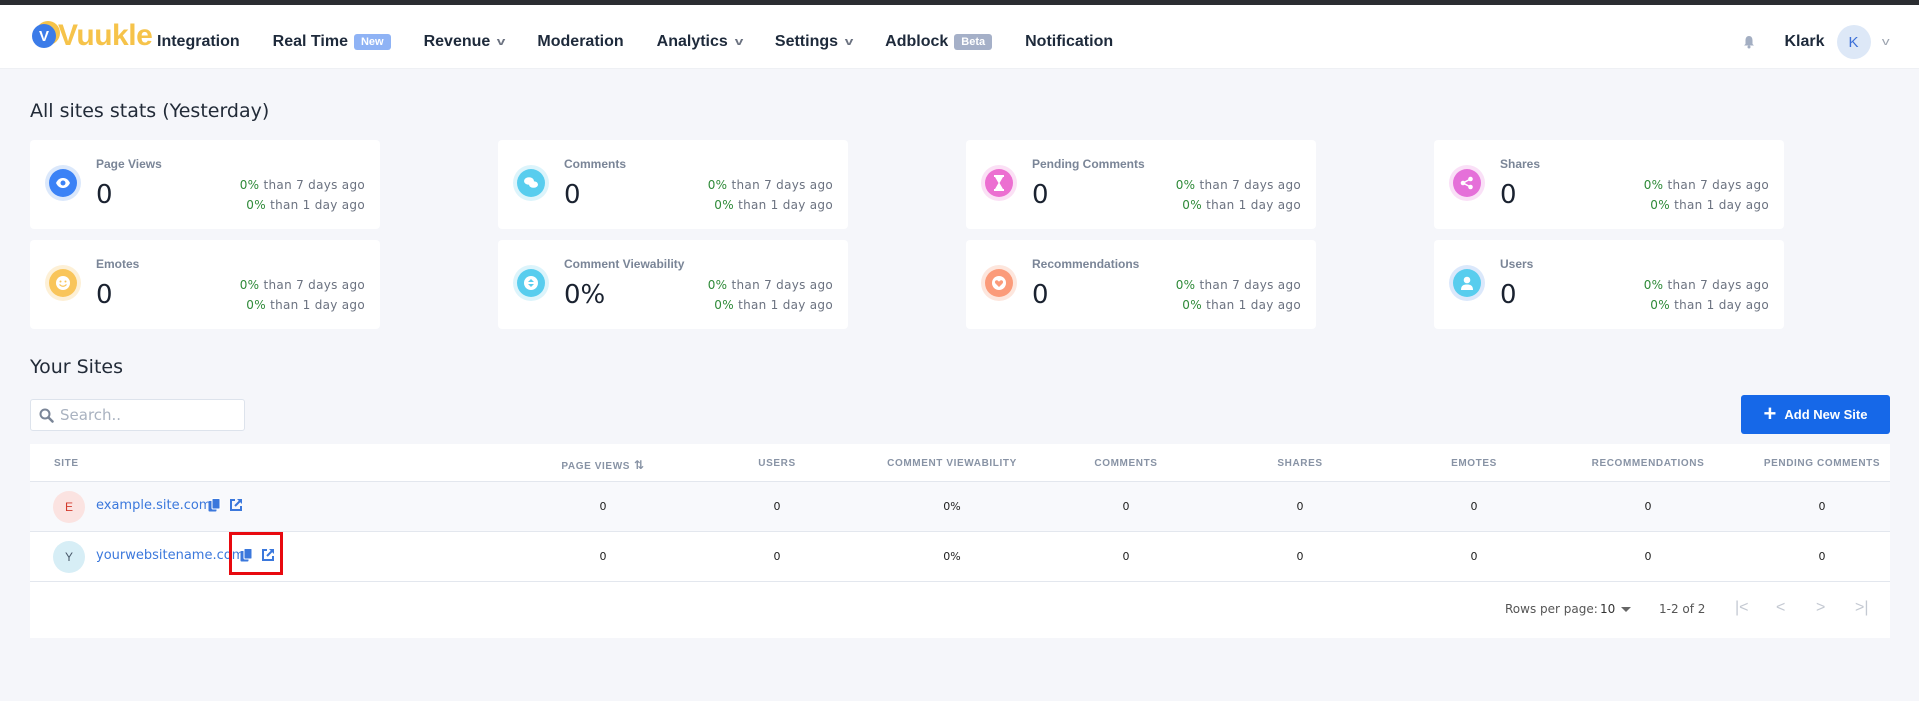 The width and height of the screenshot is (1919, 701). What do you see at coordinates (917, 41) in the screenshot?
I see `nav-item-label: Adblock` at bounding box center [917, 41].